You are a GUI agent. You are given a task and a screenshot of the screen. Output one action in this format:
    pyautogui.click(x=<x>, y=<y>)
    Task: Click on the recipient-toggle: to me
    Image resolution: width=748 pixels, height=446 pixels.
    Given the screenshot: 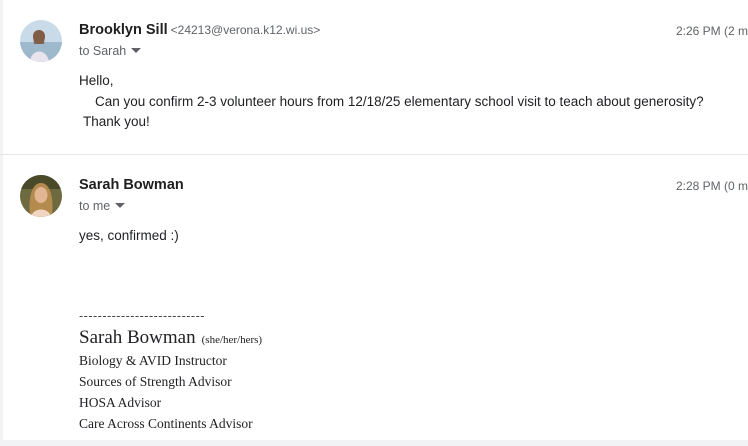 What is the action you would take?
    pyautogui.click(x=102, y=206)
    